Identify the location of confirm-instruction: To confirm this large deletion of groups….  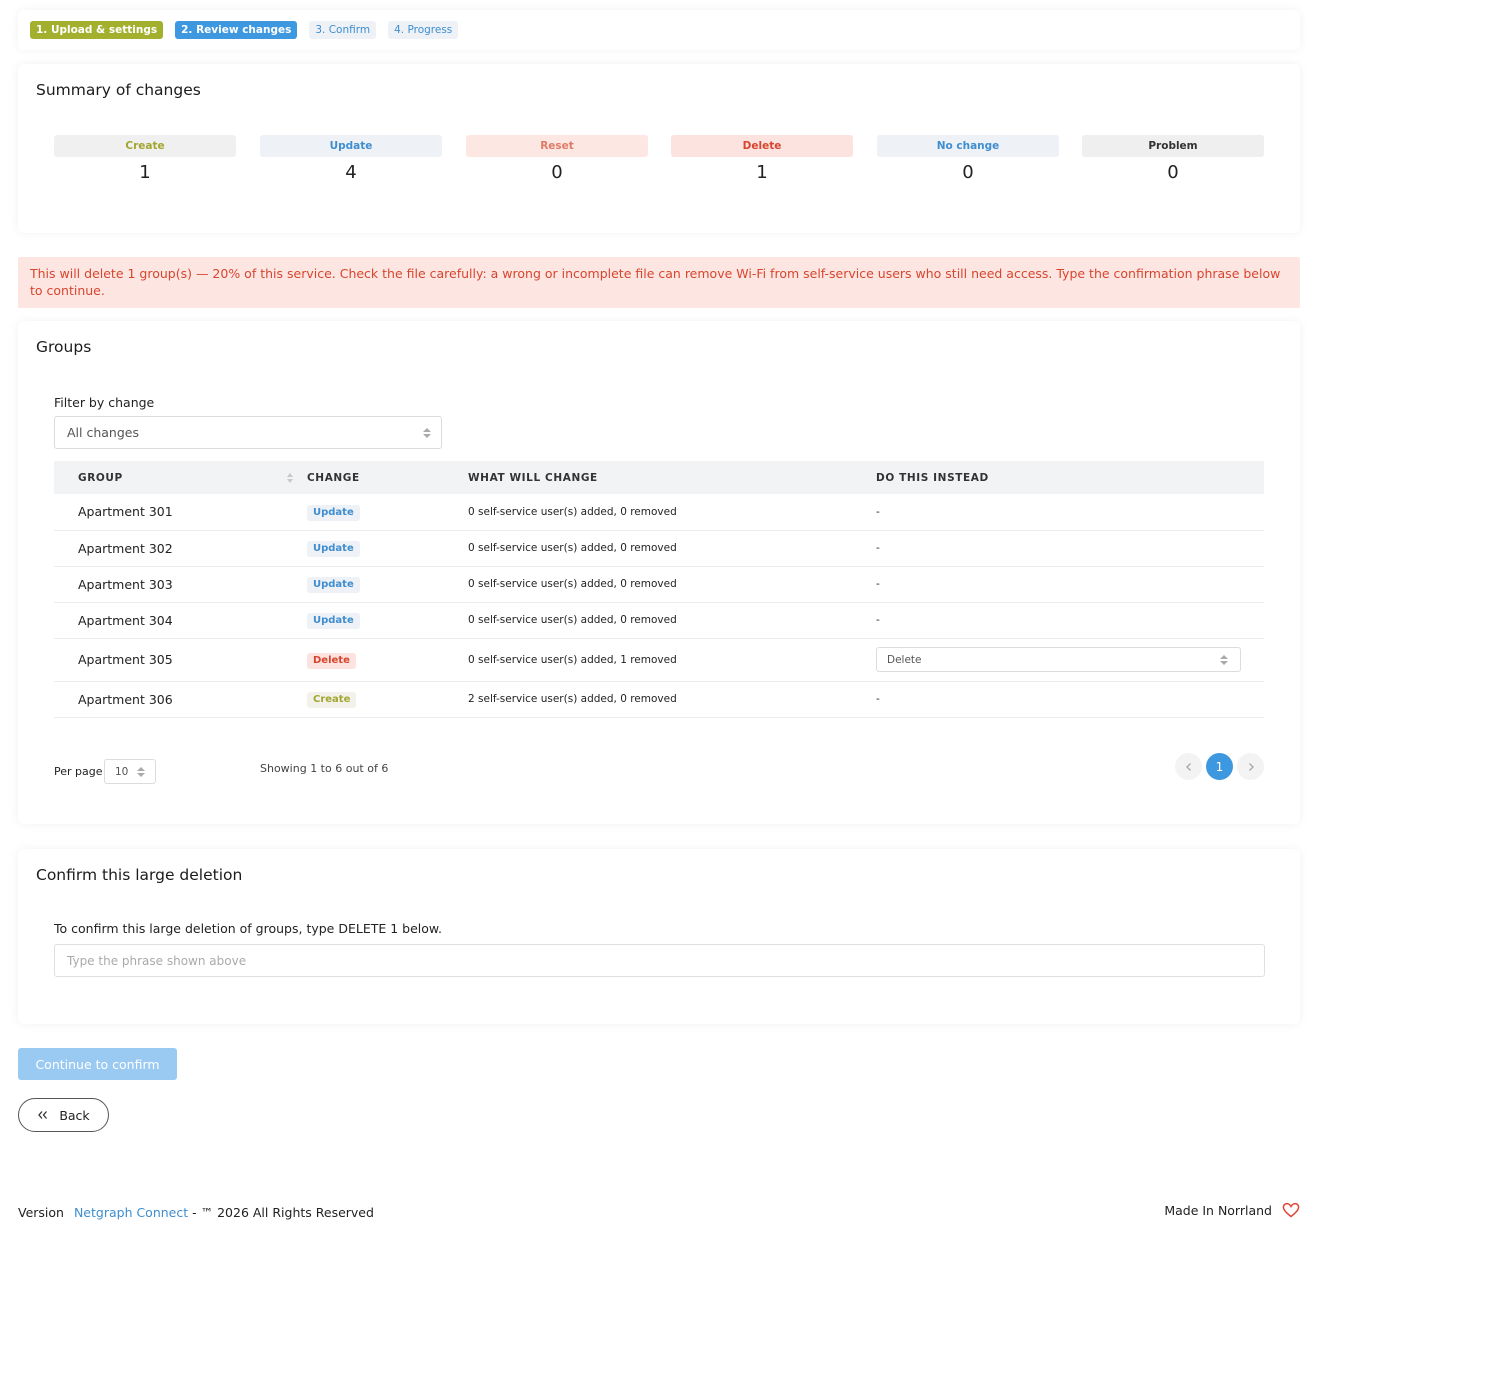
(248, 928).